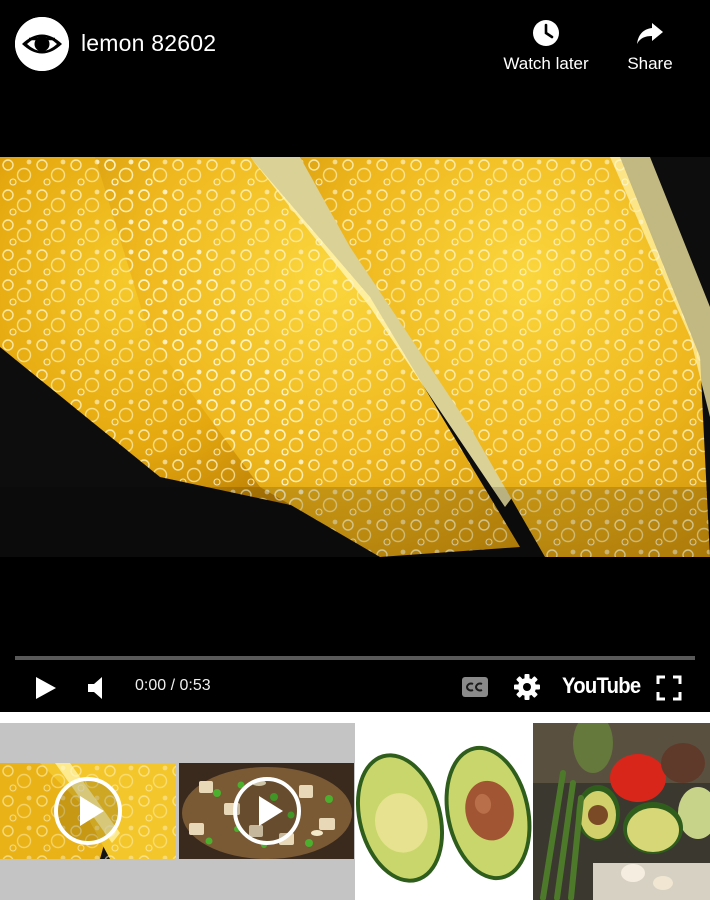 The width and height of the screenshot is (710, 900). I want to click on related-video-avocado, so click(444, 811).